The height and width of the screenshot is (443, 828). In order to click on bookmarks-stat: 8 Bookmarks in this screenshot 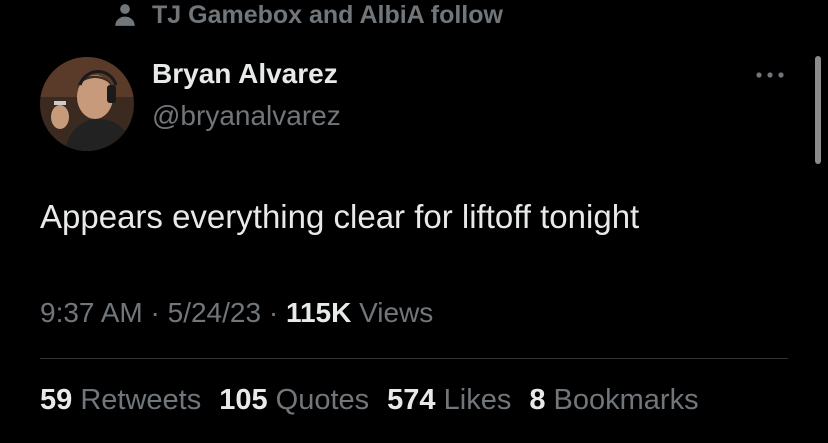, I will do `click(613, 400)`.